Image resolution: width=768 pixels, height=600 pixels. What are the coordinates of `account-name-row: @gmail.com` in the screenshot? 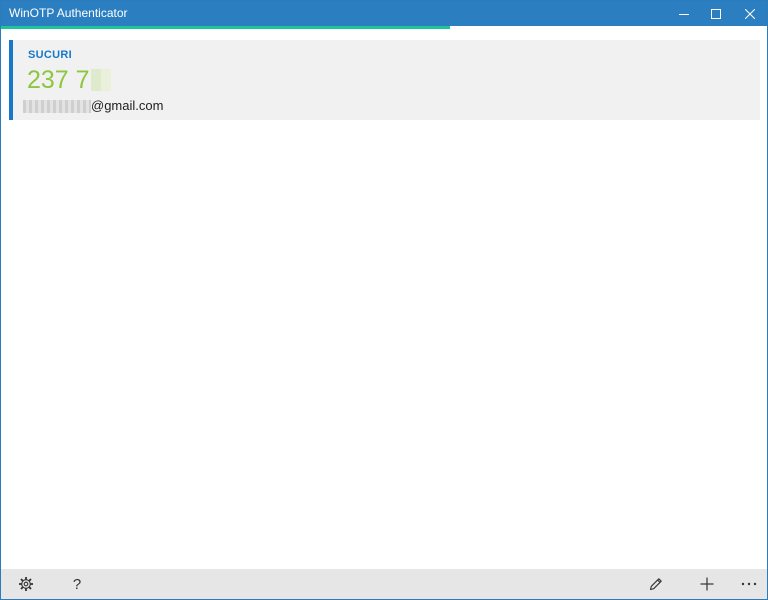 It's located at (93, 106).